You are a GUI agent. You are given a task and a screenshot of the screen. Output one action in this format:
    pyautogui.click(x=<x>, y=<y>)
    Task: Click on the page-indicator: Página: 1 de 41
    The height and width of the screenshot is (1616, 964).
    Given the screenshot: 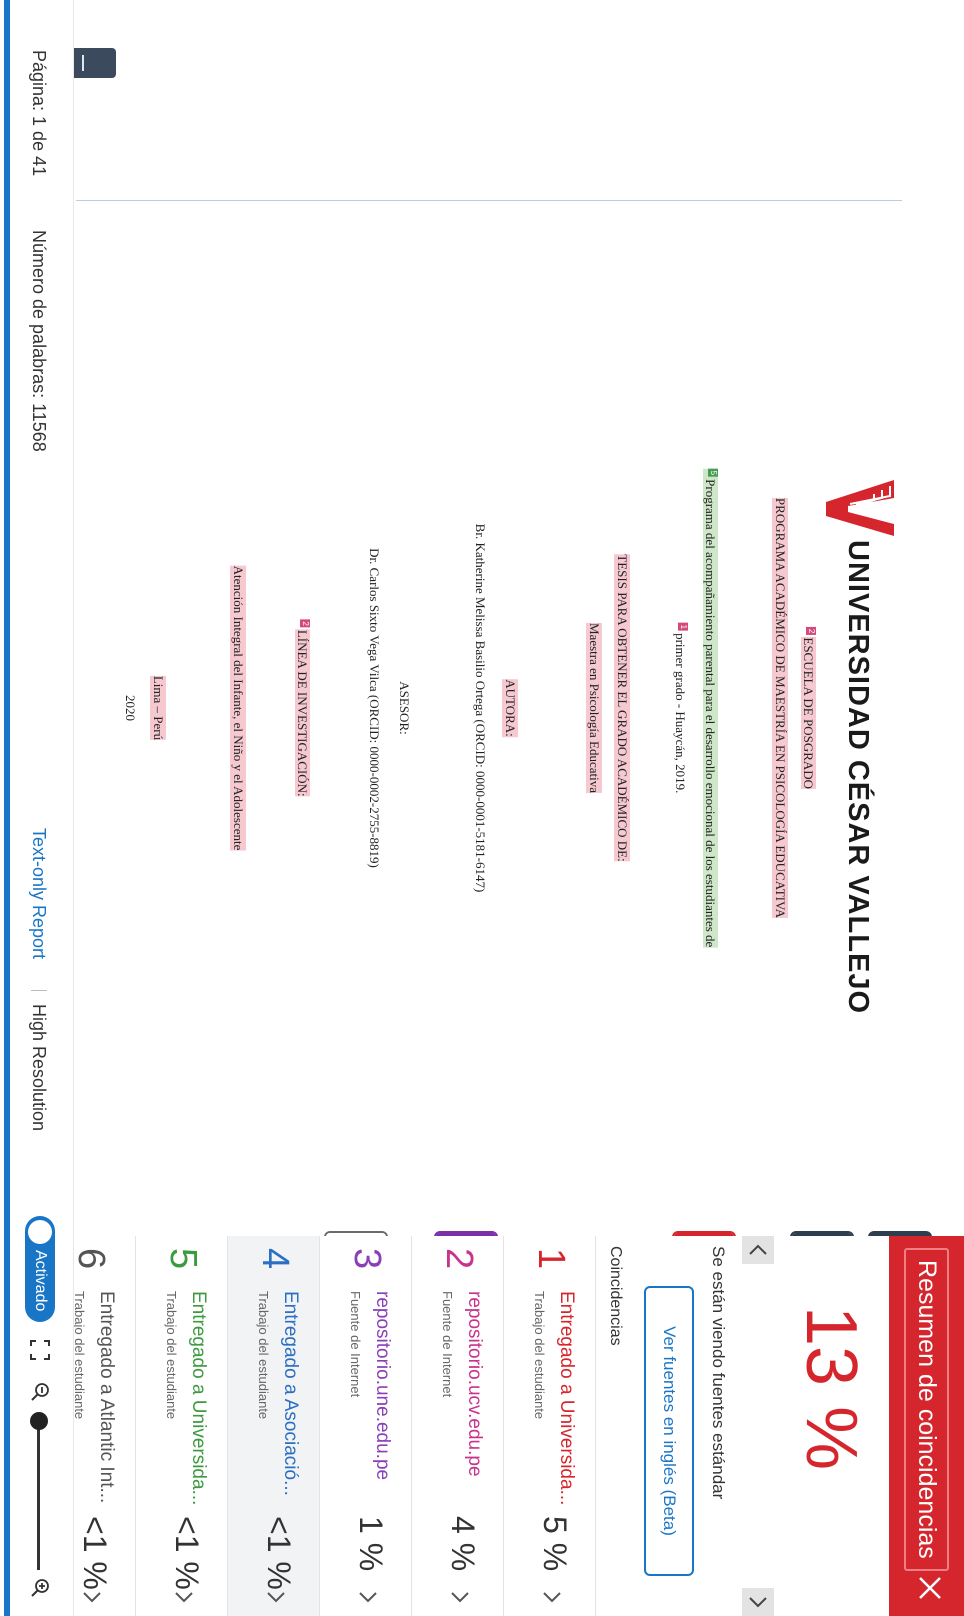 What is the action you would take?
    pyautogui.click(x=39, y=113)
    